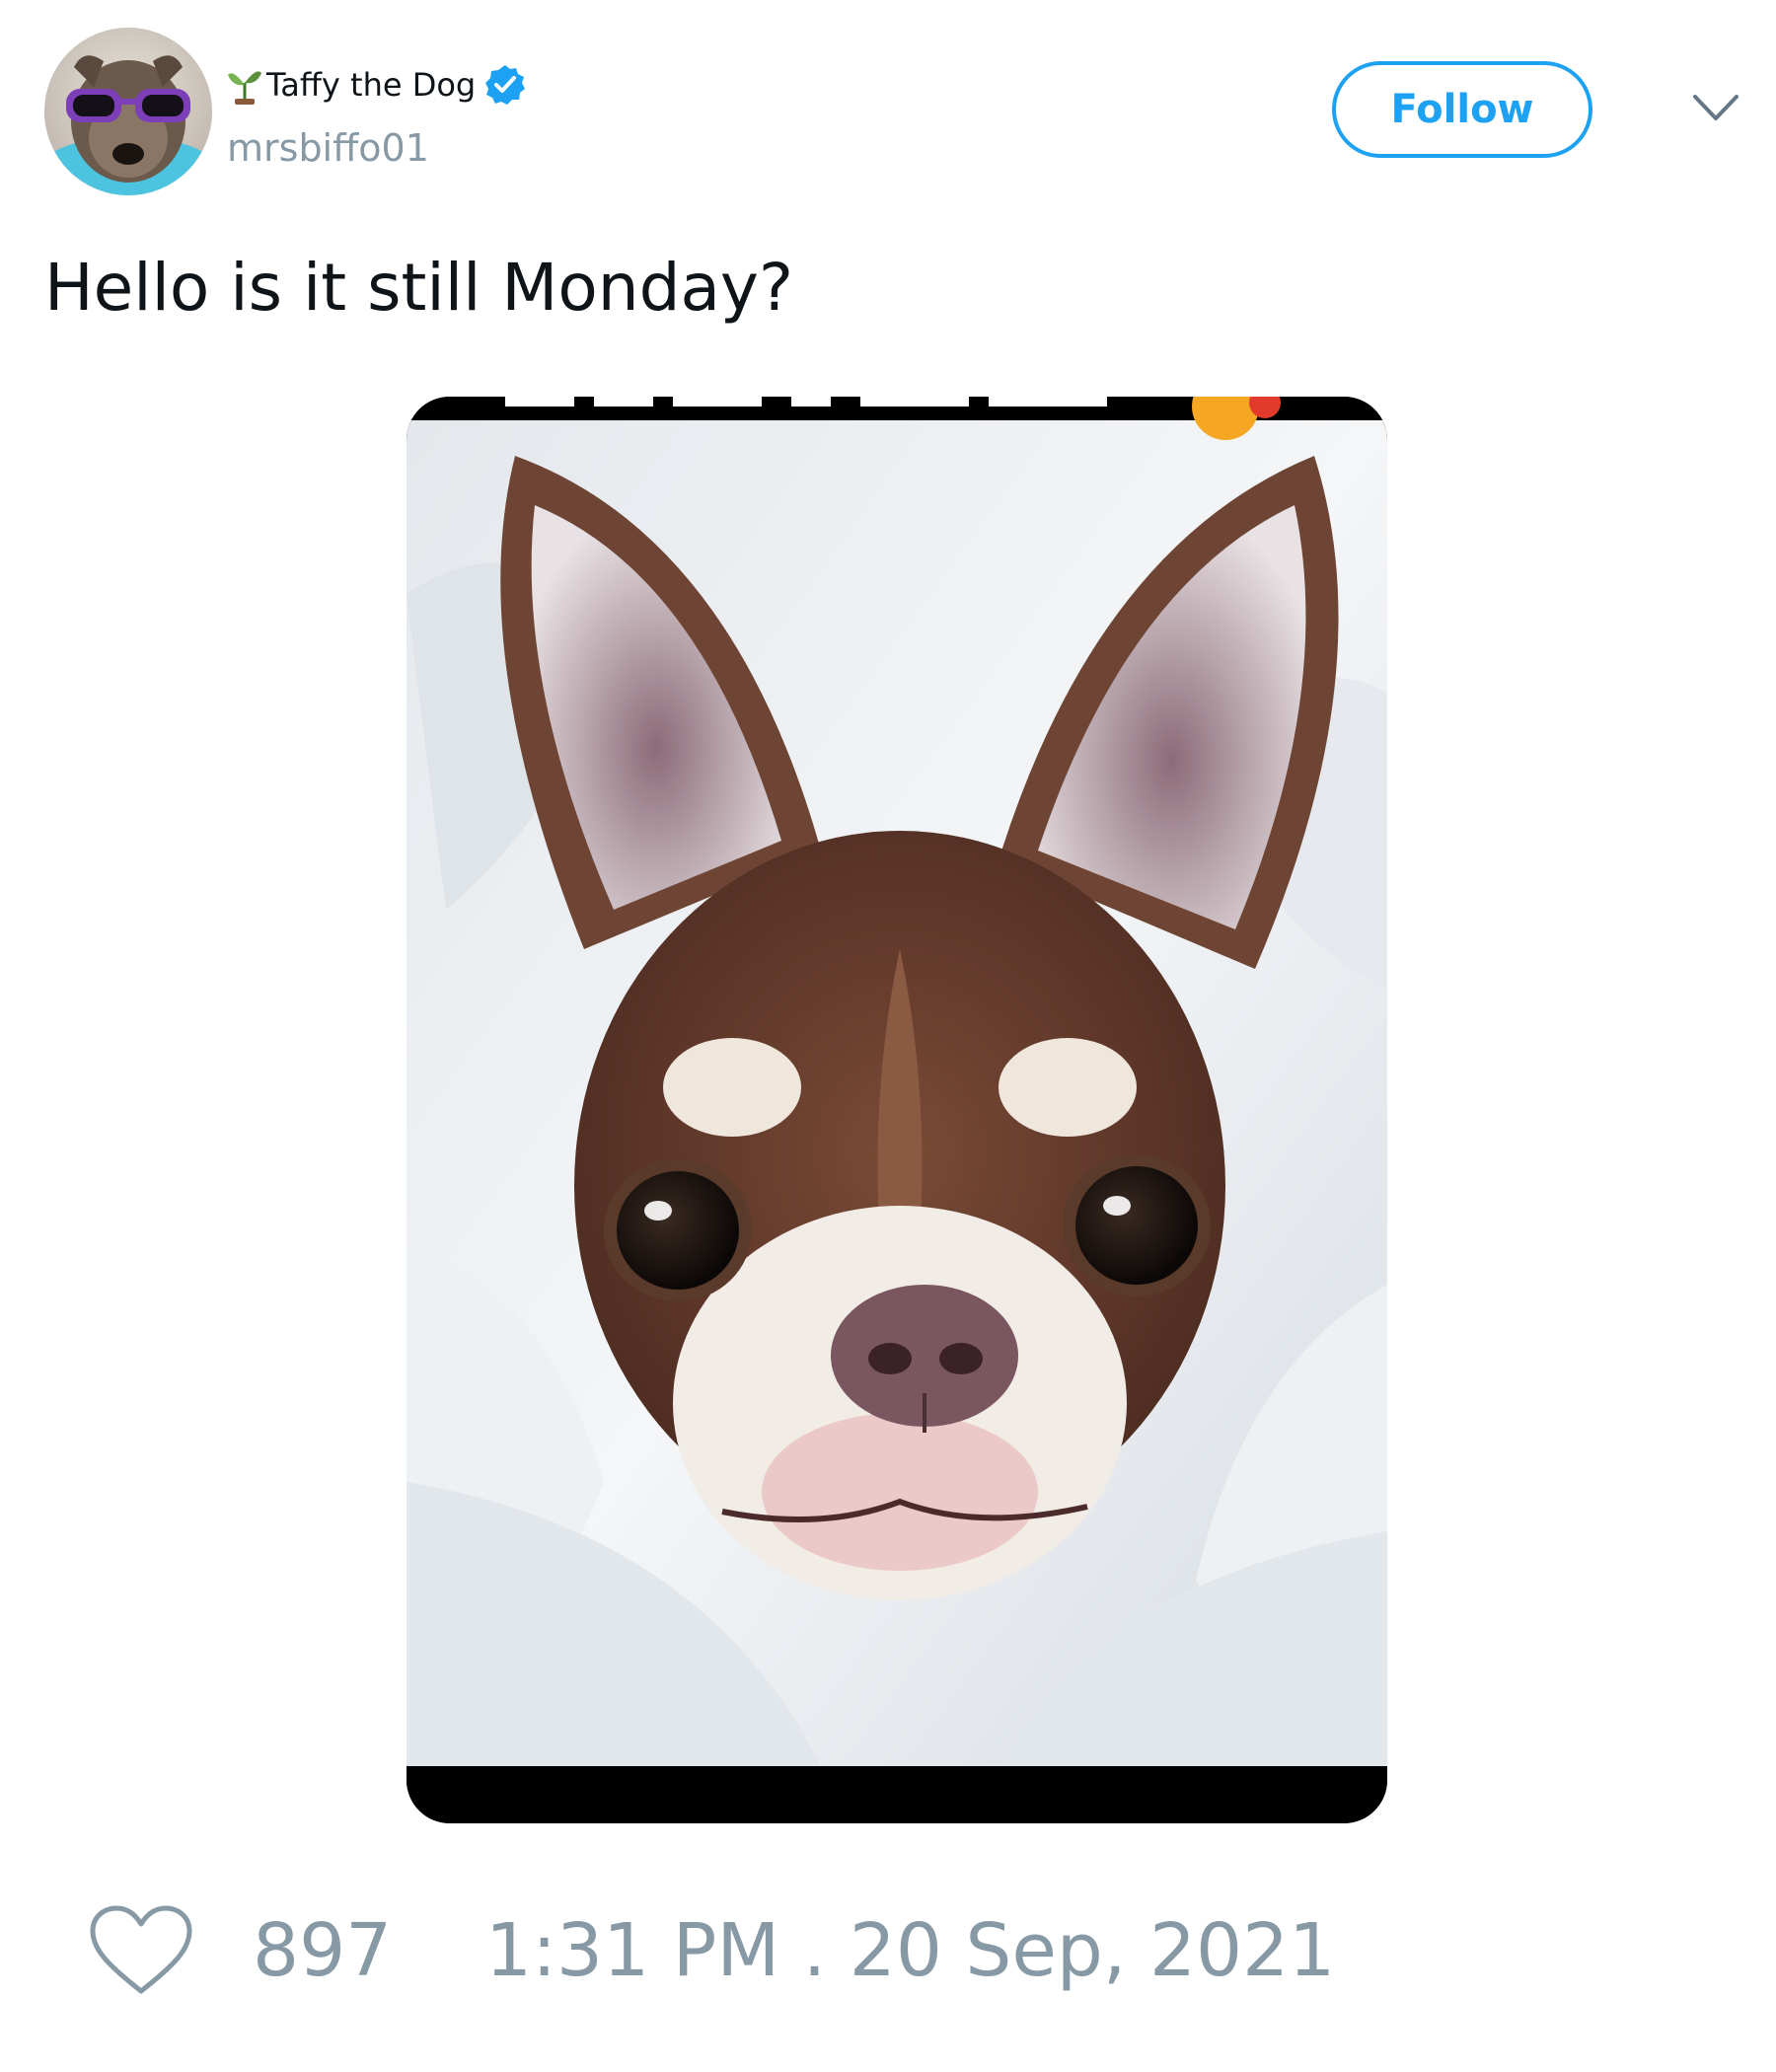  What do you see at coordinates (245, 85) in the screenshot?
I see `seedling-icon` at bounding box center [245, 85].